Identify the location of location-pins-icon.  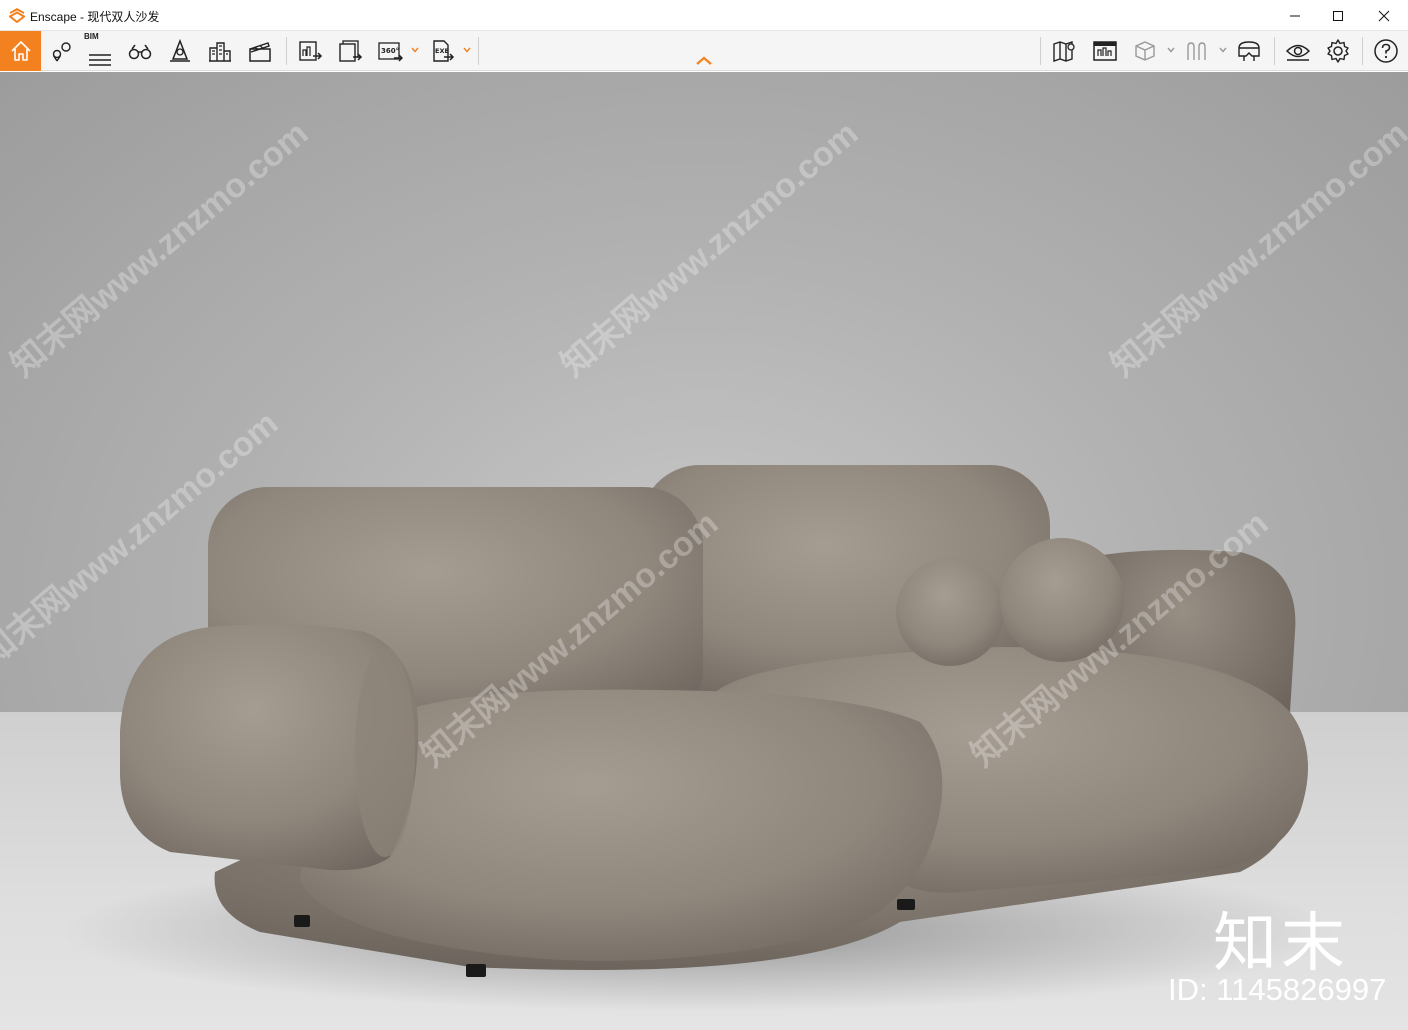
(61, 52).